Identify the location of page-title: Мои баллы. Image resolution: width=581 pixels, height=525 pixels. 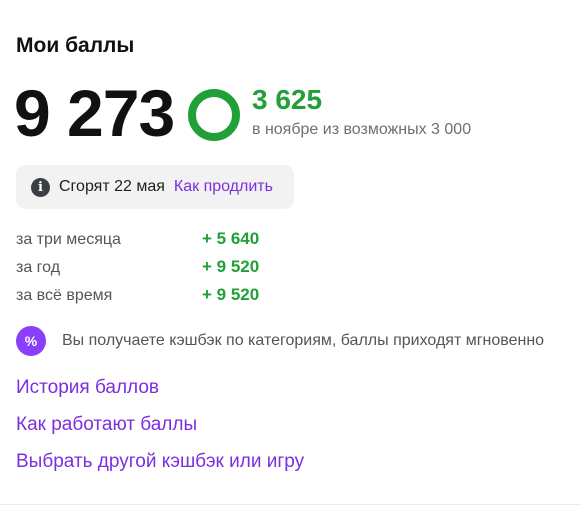
(75, 45).